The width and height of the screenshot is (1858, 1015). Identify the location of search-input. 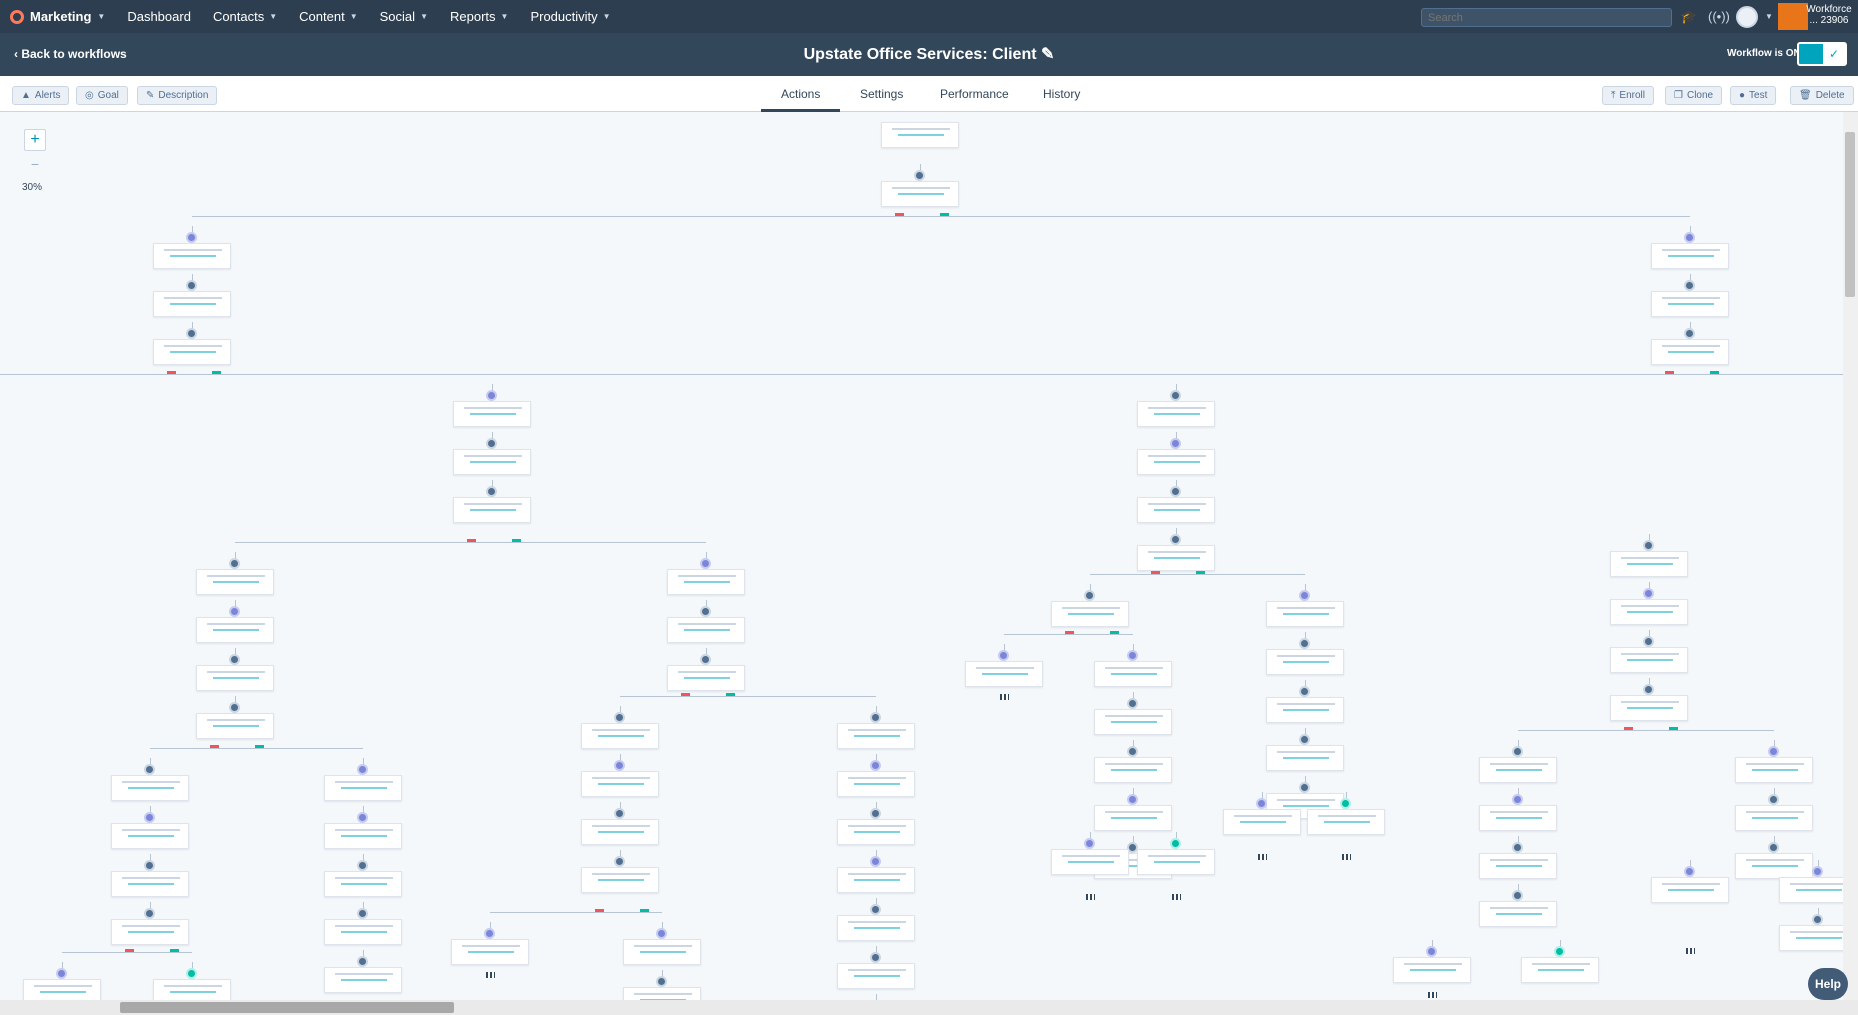
(1546, 17).